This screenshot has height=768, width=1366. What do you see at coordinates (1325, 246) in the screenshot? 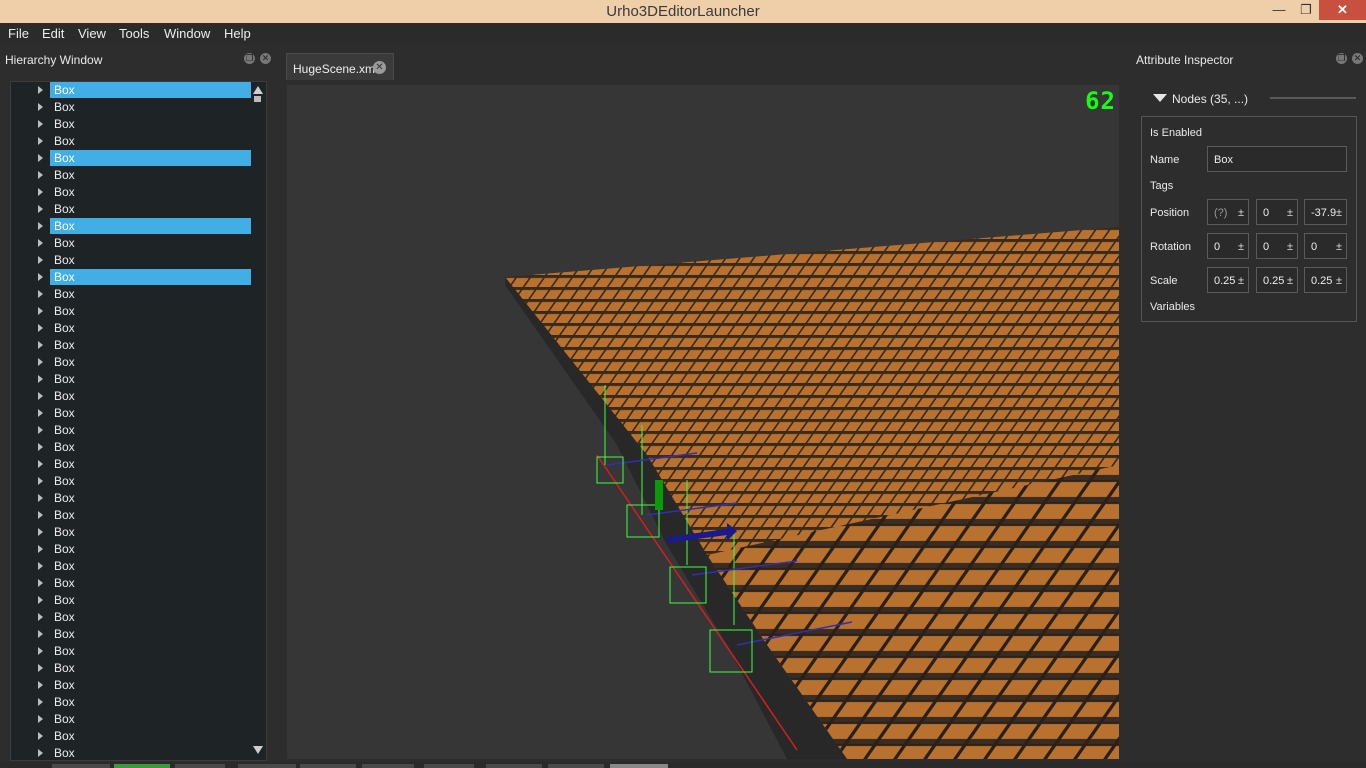
I see `rotation-z-field: 0 ±` at bounding box center [1325, 246].